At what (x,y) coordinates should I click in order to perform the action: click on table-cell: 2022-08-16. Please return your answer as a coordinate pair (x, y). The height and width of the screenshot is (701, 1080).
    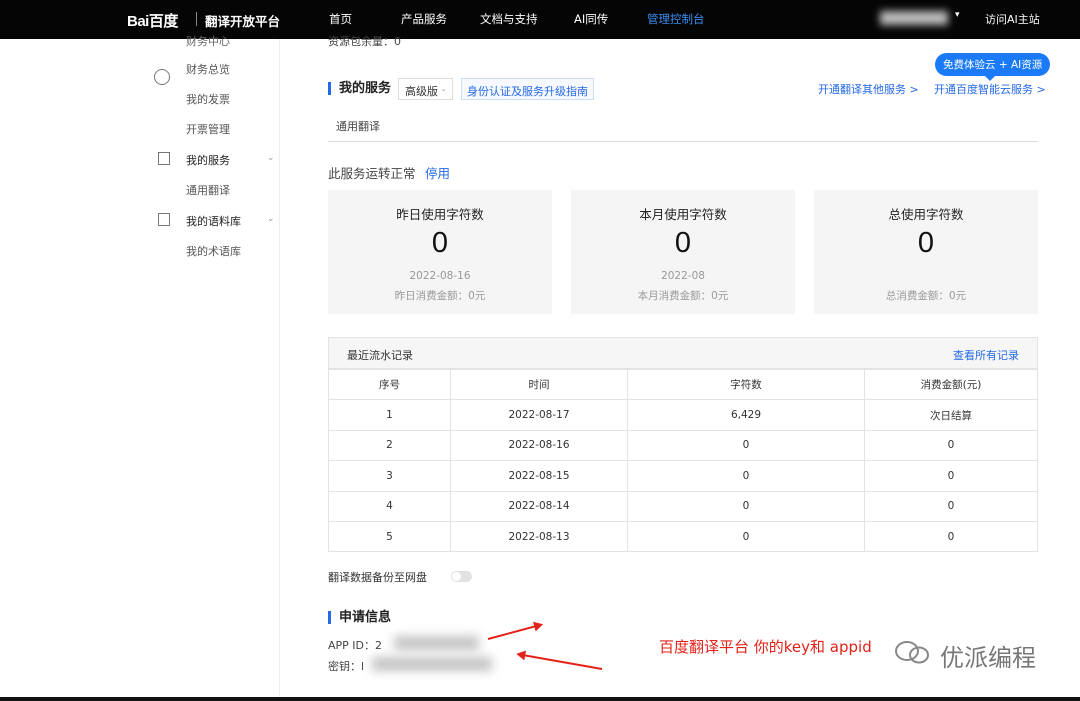
    Looking at the image, I should click on (539, 445).